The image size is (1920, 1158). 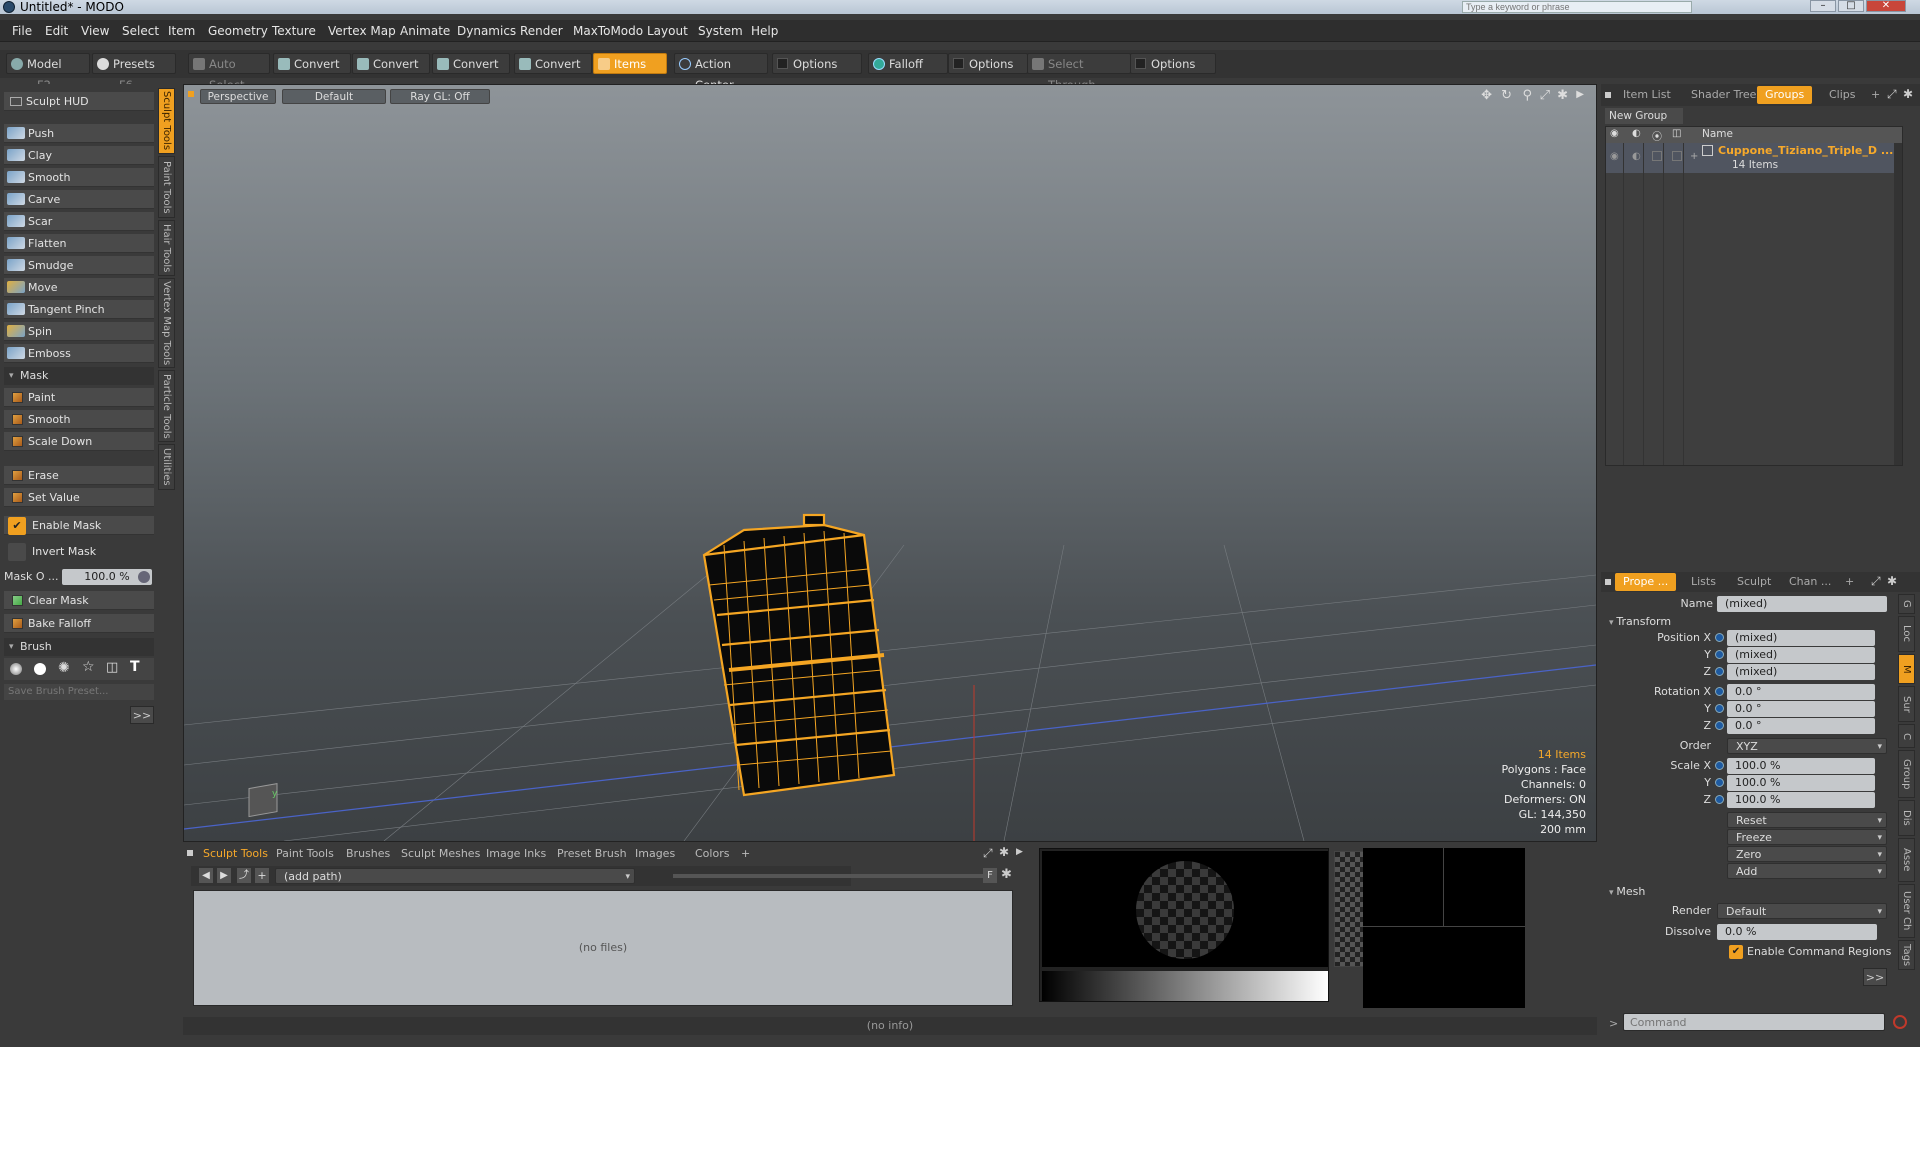 What do you see at coordinates (362, 31) in the screenshot?
I see `menu-vertex-map: Vertex Map` at bounding box center [362, 31].